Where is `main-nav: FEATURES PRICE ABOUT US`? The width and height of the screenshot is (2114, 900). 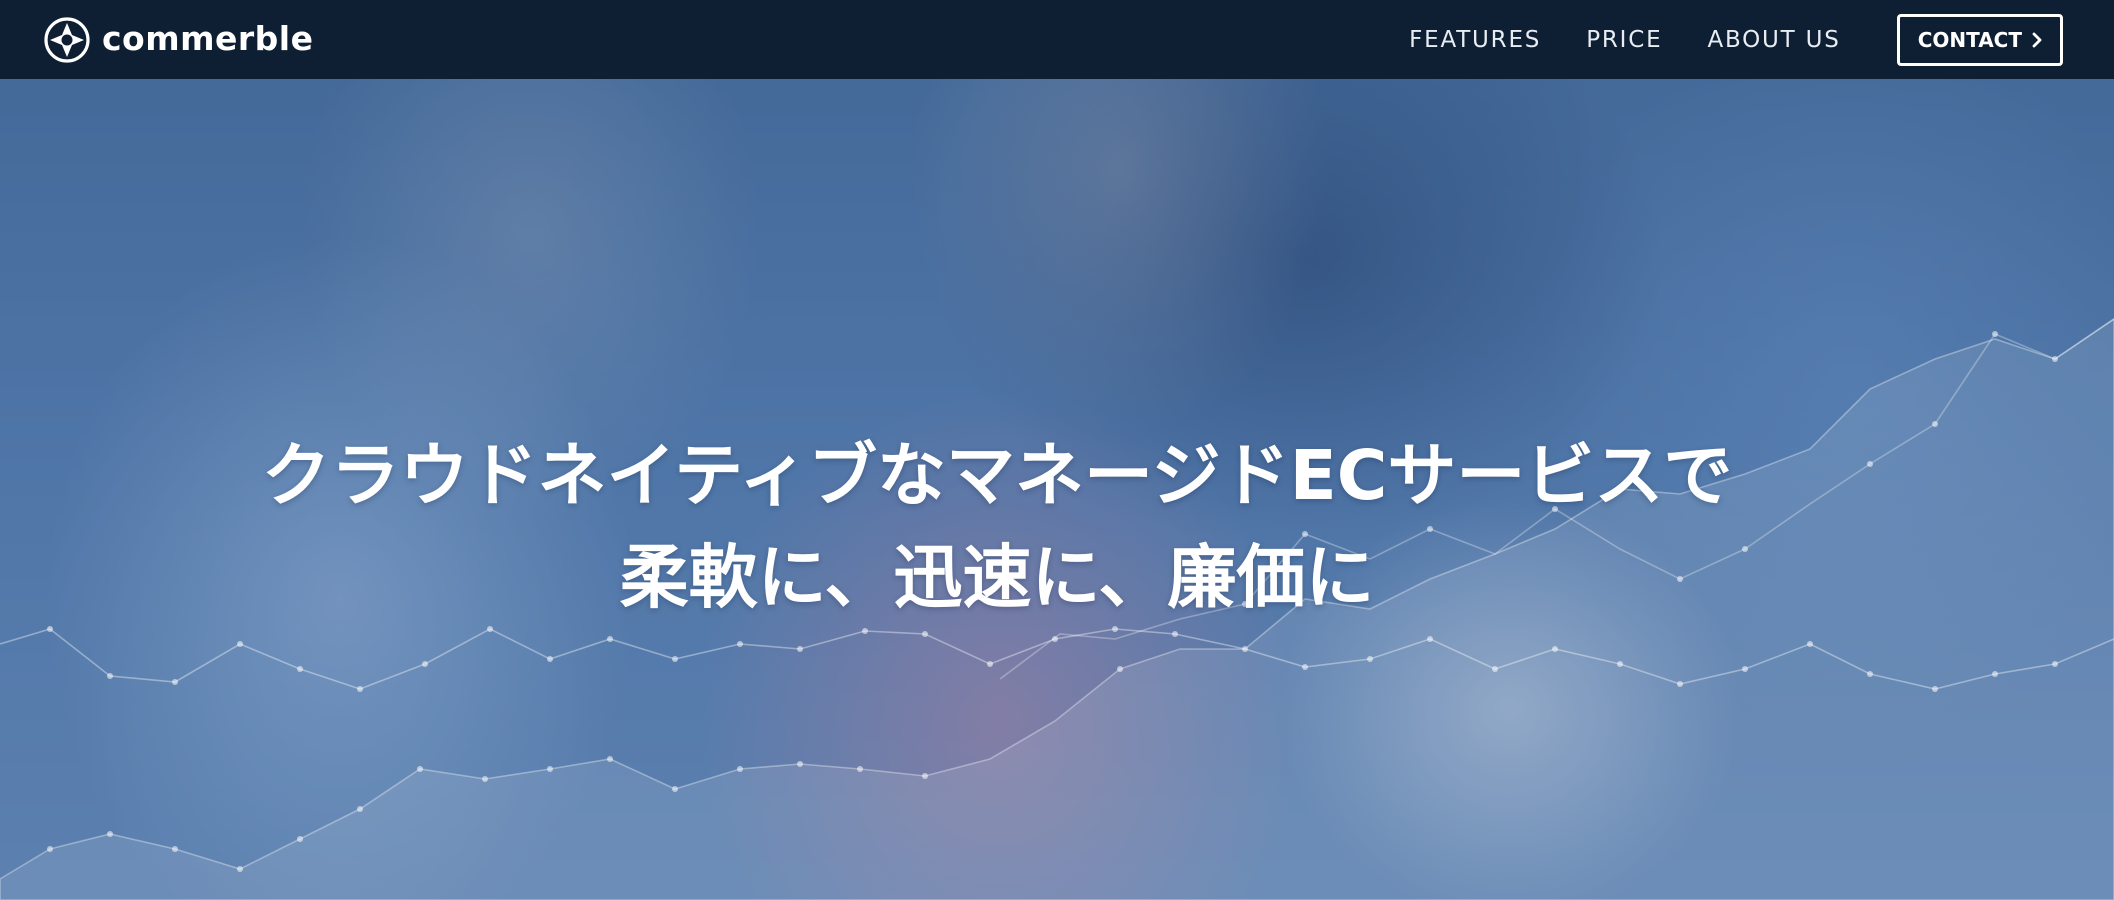 main-nav: FEATURES PRICE ABOUT US is located at coordinates (1625, 40).